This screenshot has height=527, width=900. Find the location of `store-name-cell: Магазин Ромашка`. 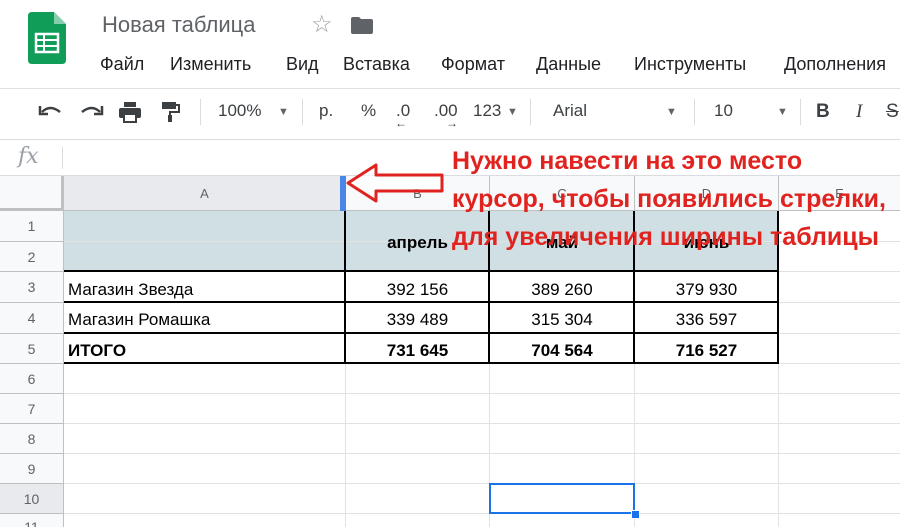

store-name-cell: Магазин Ромашка is located at coordinates (139, 320).